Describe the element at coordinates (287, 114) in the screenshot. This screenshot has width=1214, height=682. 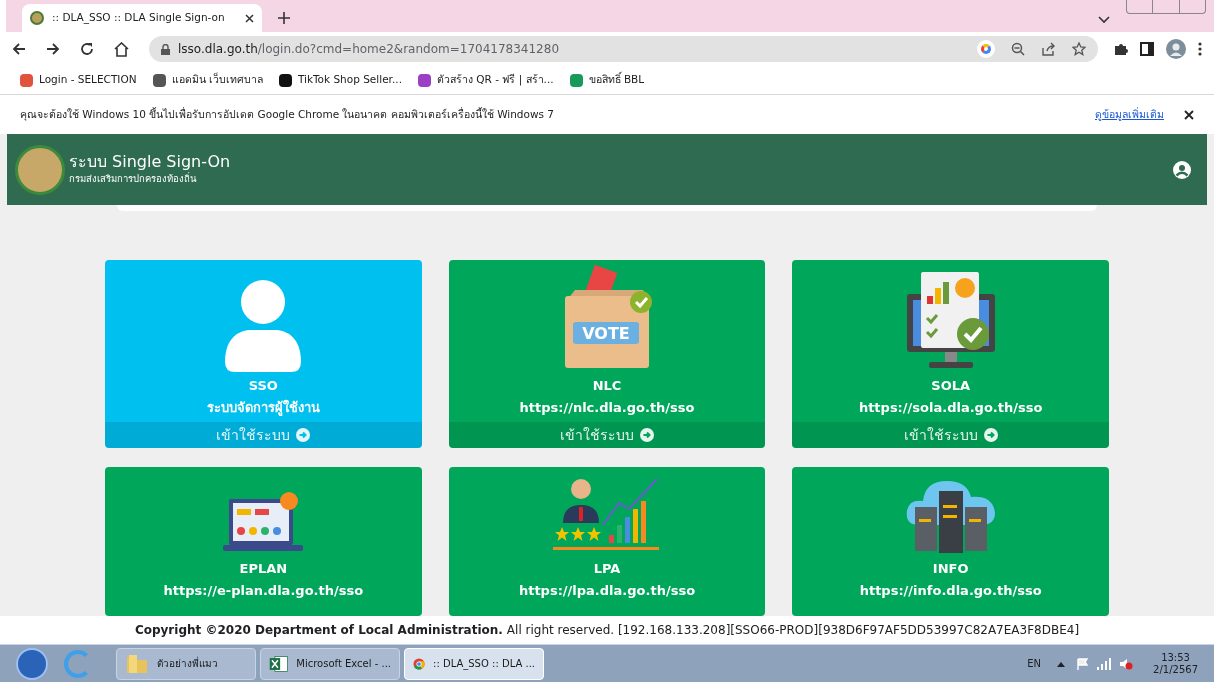
I see `infobar-message: คุณจะต้องใช้ Windows 10 ขึ้นไปเพื่อรับการอัปเดต Google Chrome ในอนาคต คอมพิวเตอร์เครื่องนี้ใช้ Windows 7` at that location.